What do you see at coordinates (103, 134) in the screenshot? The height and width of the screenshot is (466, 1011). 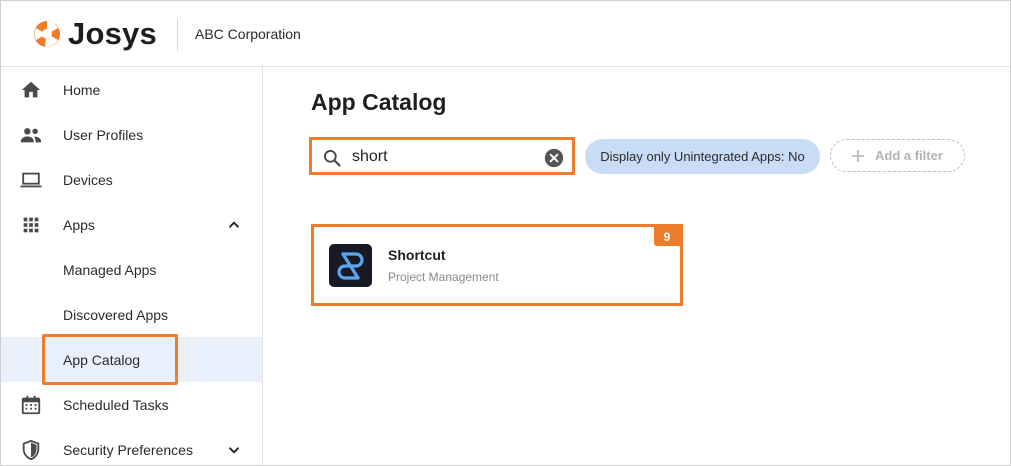 I see `sidebar-item-label: User Profiles` at bounding box center [103, 134].